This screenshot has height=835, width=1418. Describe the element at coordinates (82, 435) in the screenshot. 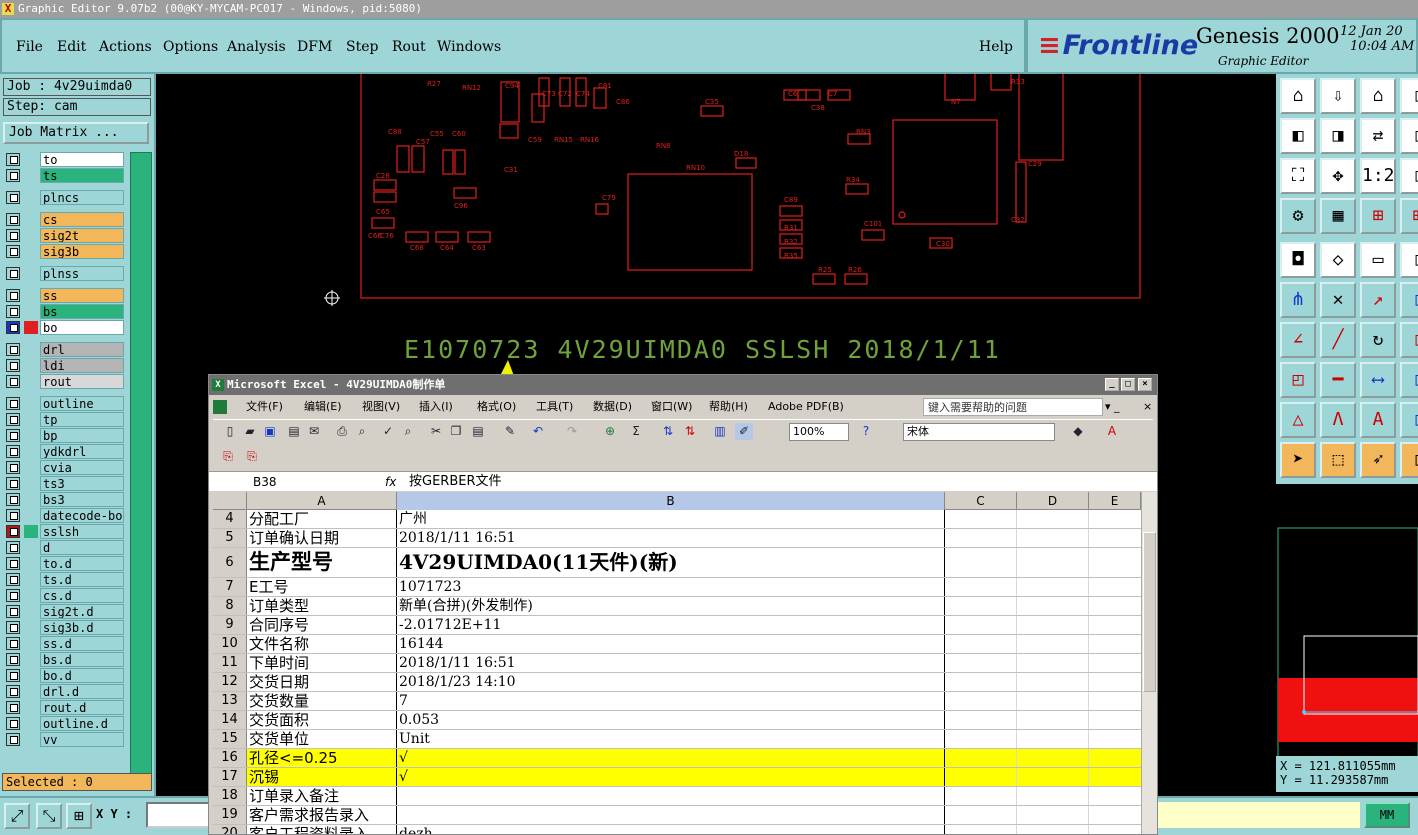

I see `layer-name: bp` at that location.